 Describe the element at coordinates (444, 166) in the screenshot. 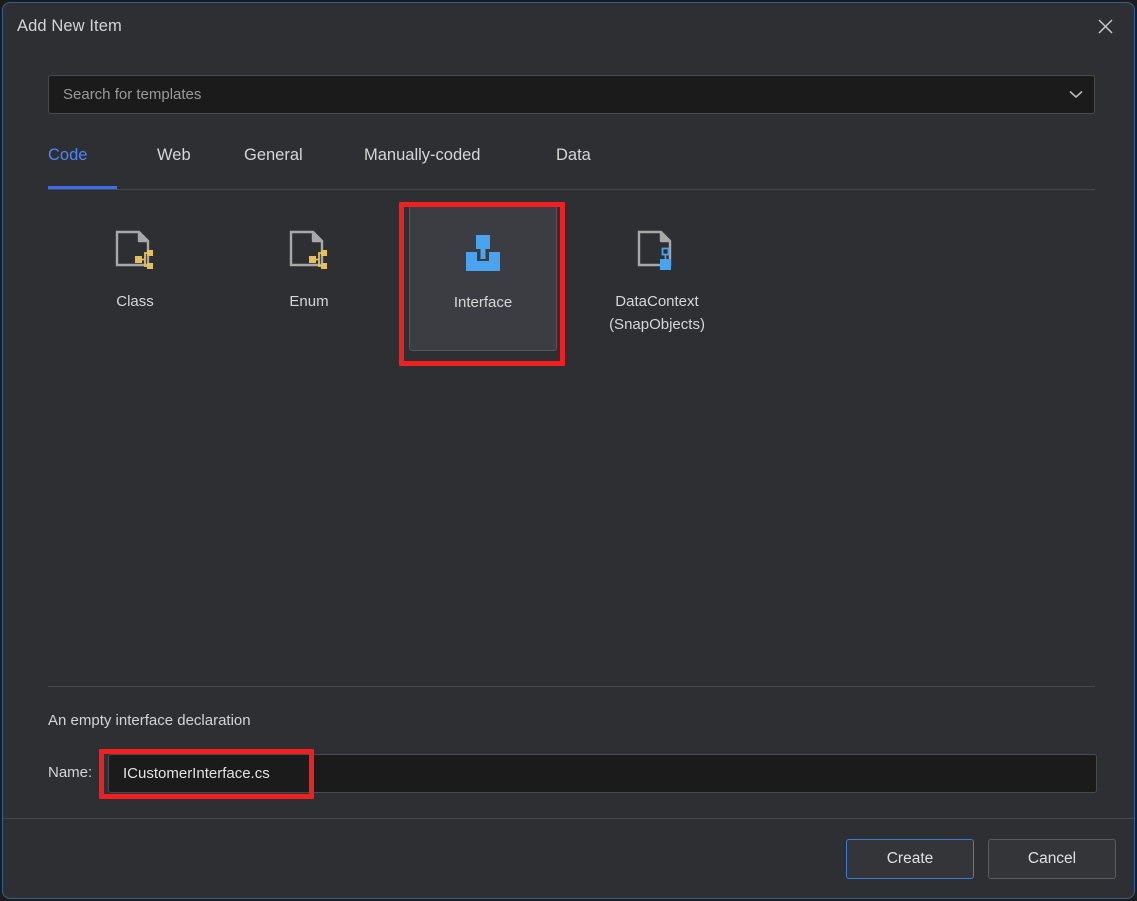

I see `tab-manually-coded: Manually-coded` at that location.